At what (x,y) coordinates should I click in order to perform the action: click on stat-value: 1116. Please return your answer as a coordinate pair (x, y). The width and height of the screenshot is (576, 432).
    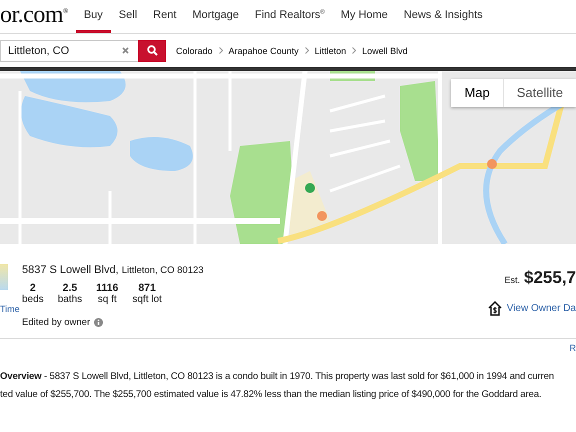
    Looking at the image, I should click on (107, 288).